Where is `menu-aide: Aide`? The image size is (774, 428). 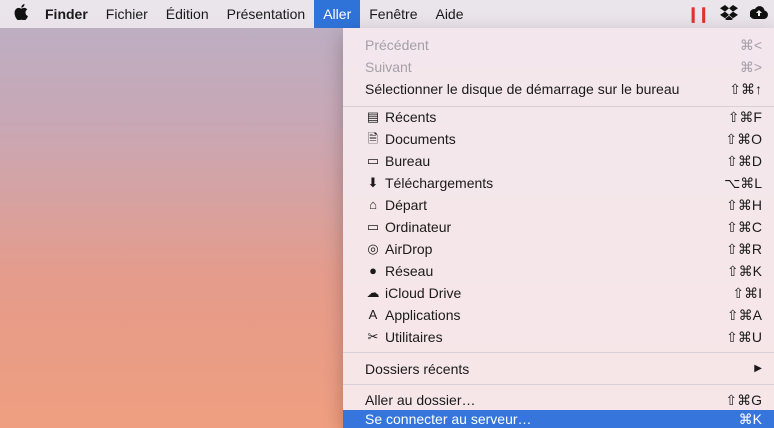
menu-aide: Aide is located at coordinates (449, 14).